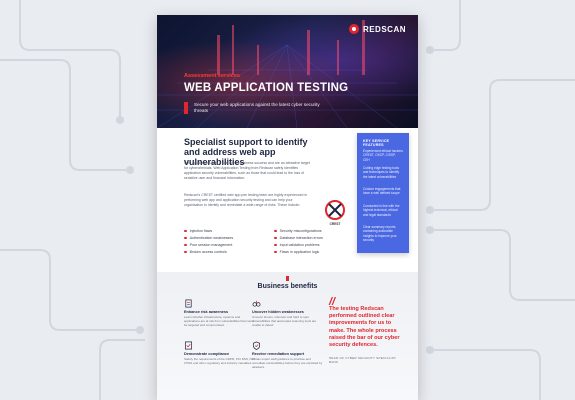 The height and width of the screenshot is (400, 575). Describe the element at coordinates (299, 245) in the screenshot. I see `risk-item-label: Input validation problems` at that location.